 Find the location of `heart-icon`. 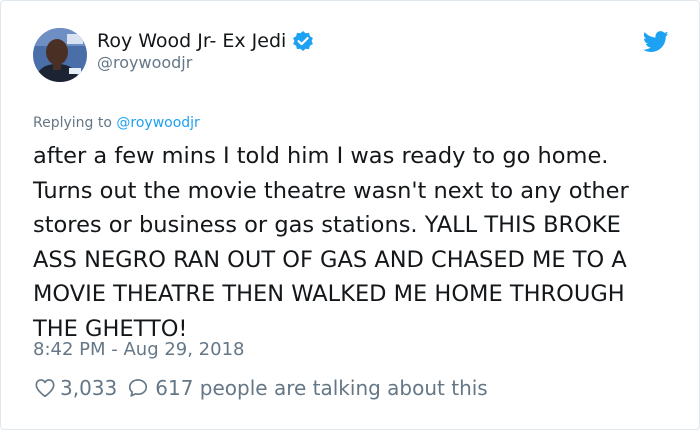

heart-icon is located at coordinates (45, 388).